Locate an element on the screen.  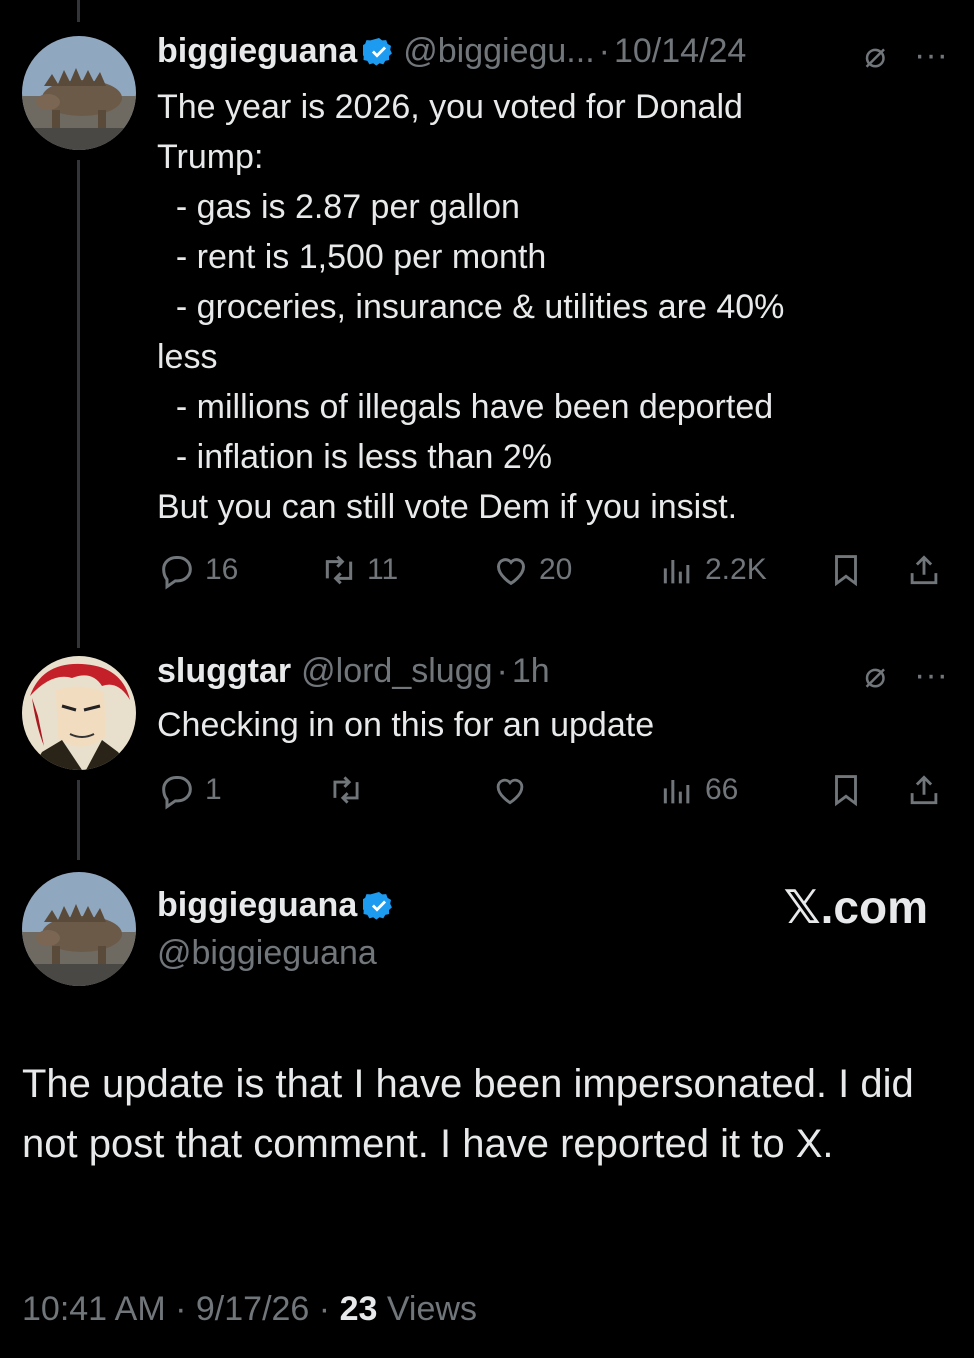
tweet-time: 1h is located at coordinates (531, 671).